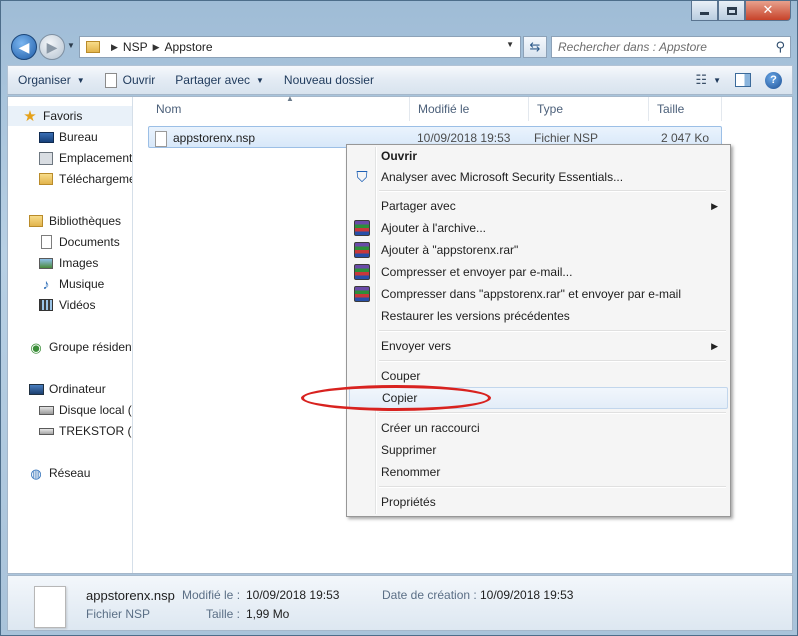 The width and height of the screenshot is (798, 636). Describe the element at coordinates (89, 242) in the screenshot. I see `sidebar-label: Documents` at that location.